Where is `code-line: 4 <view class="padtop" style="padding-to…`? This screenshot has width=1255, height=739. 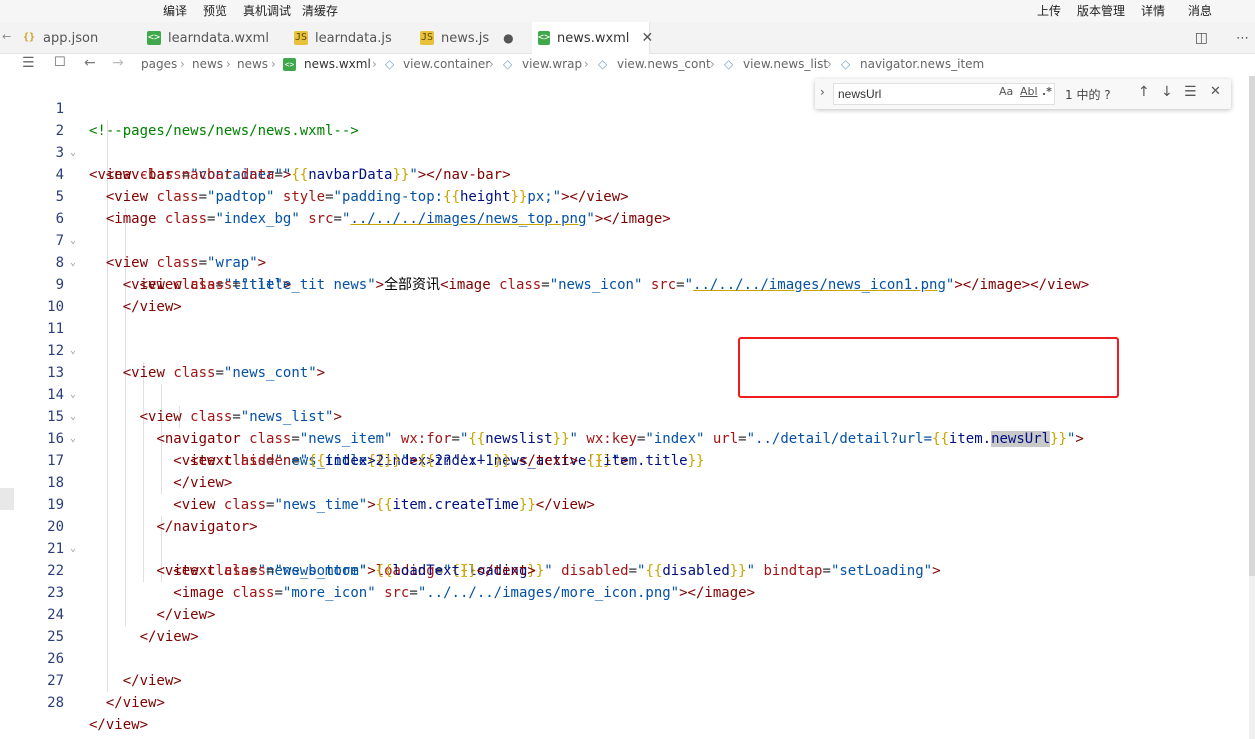
code-line: 4 <view class="padtop" style="padding-to… is located at coordinates (622, 173).